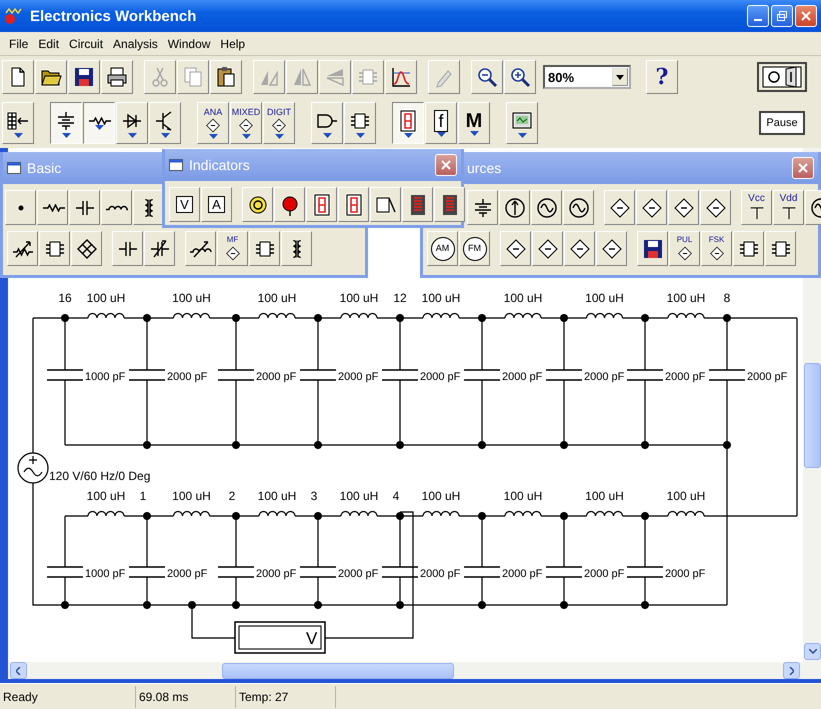 The image size is (821, 709). I want to click on menu-item: Window, so click(189, 43).